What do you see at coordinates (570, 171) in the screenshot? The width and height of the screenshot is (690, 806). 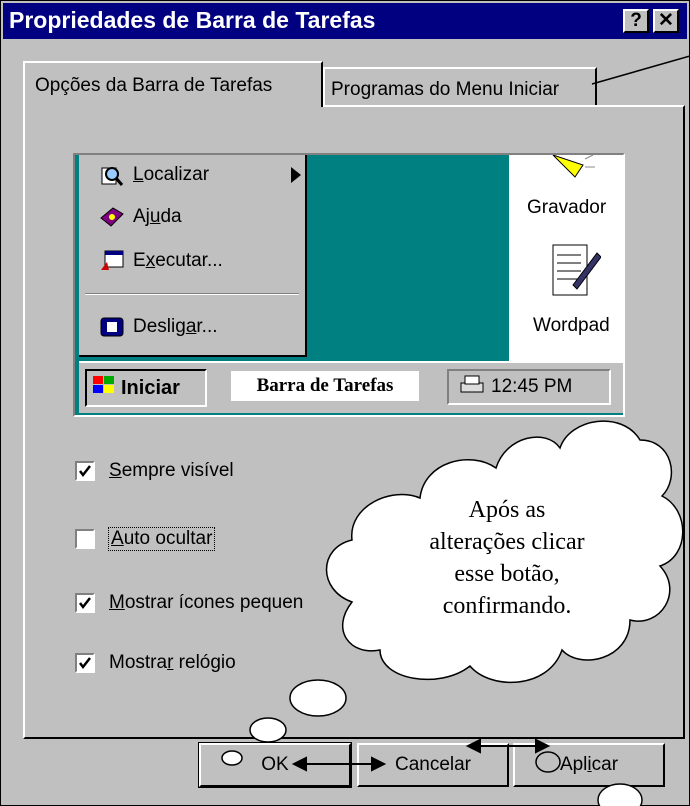 I see `sound-recorder-icon` at bounding box center [570, 171].